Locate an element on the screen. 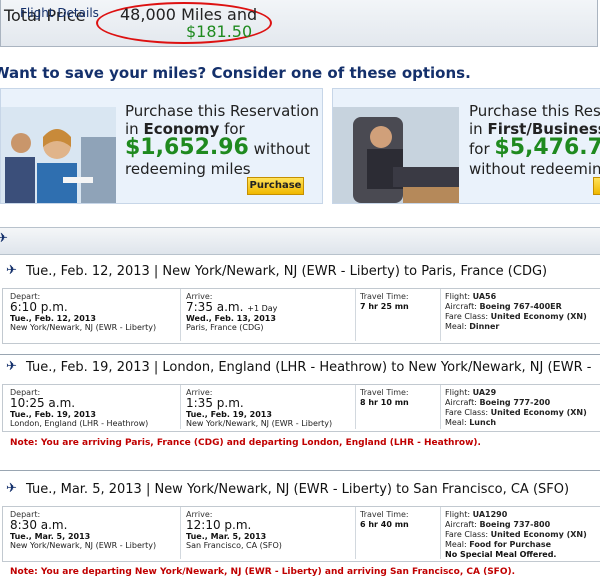  promo-right-line1: Purchase this Rese is located at coordinates (534, 111).